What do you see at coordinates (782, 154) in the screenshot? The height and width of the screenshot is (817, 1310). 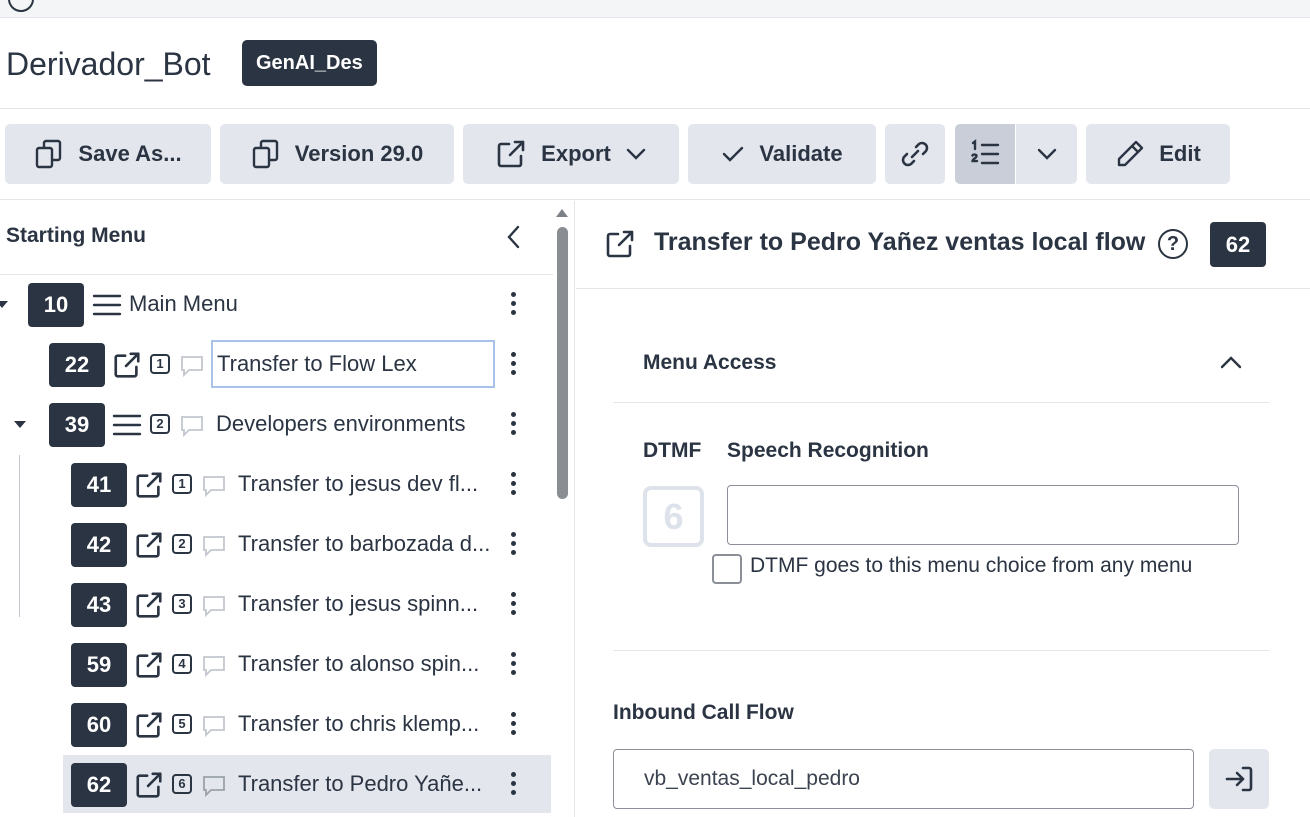 I see `validate-button: Validate` at bounding box center [782, 154].